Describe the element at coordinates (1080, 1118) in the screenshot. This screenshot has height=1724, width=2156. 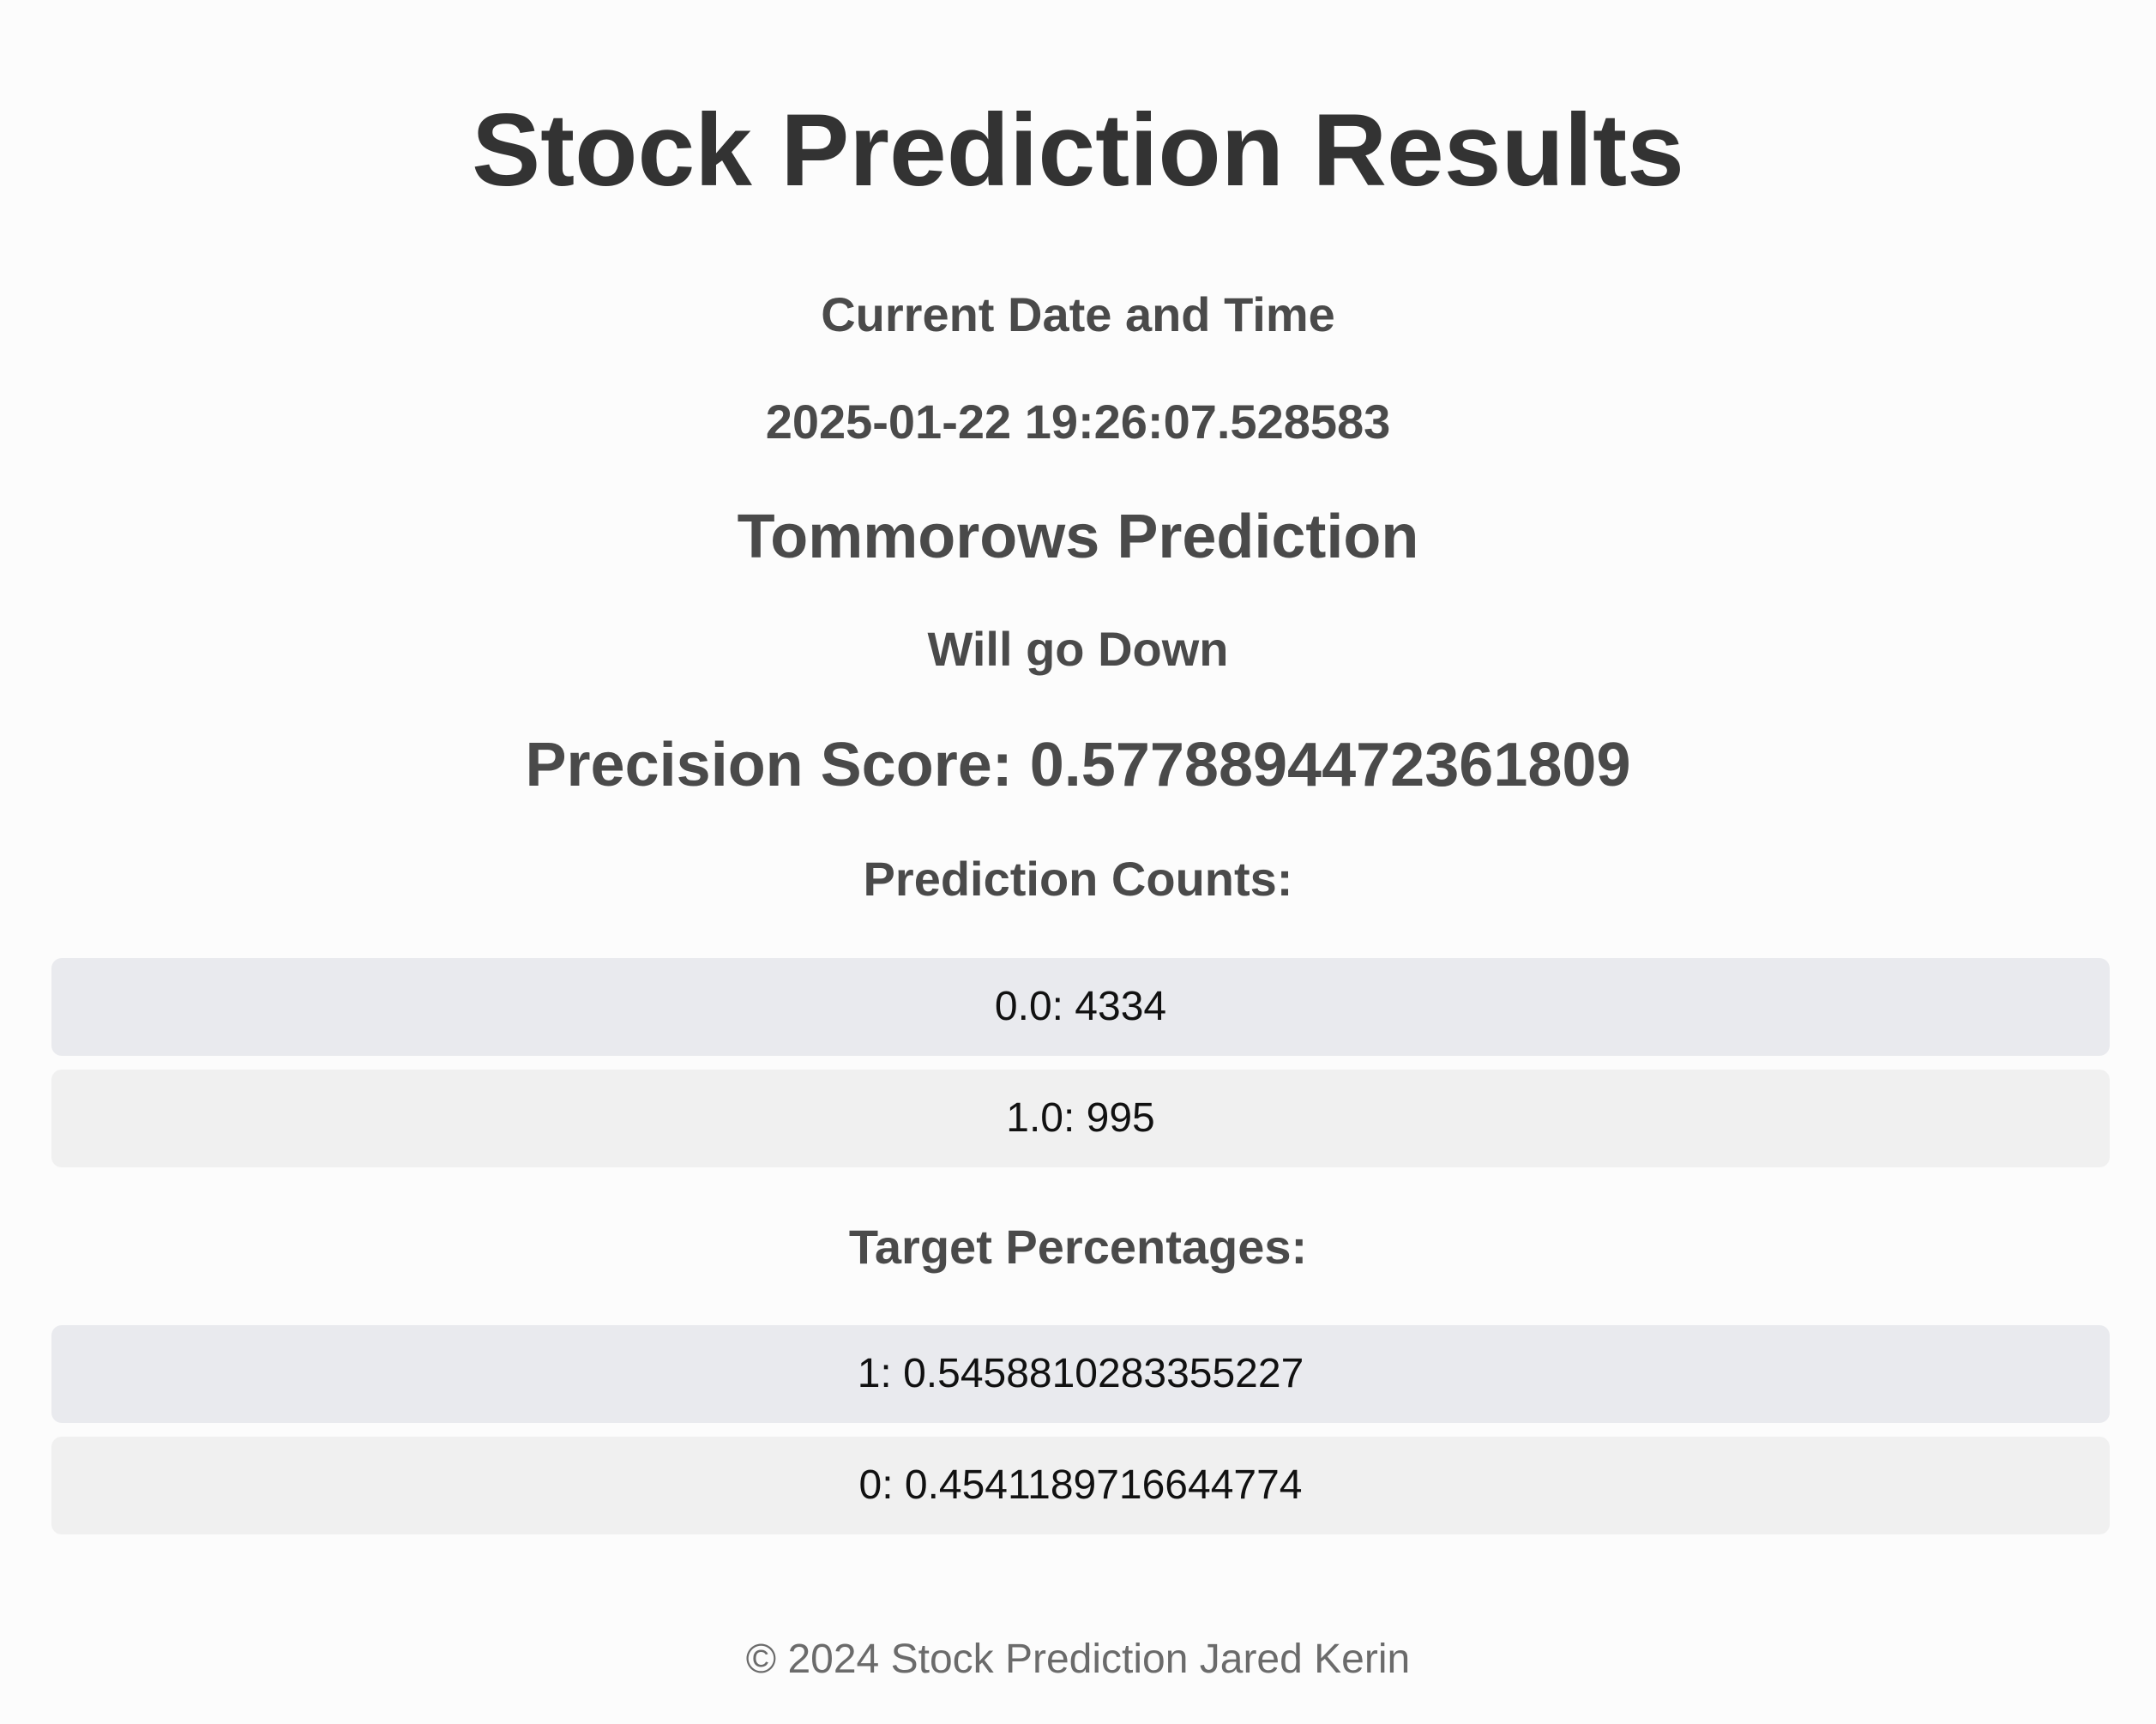
I see `prediction-count-row: 1.0: 995` at that location.